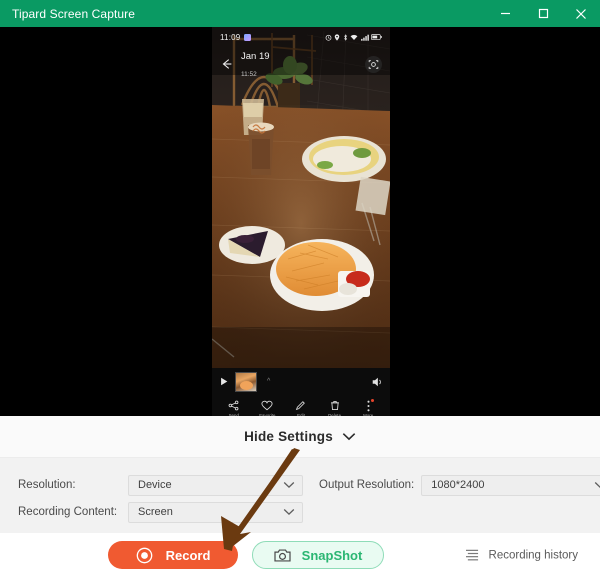  What do you see at coordinates (332, 555) in the screenshot?
I see `snapshot-button-label: SnapShot` at bounding box center [332, 555].